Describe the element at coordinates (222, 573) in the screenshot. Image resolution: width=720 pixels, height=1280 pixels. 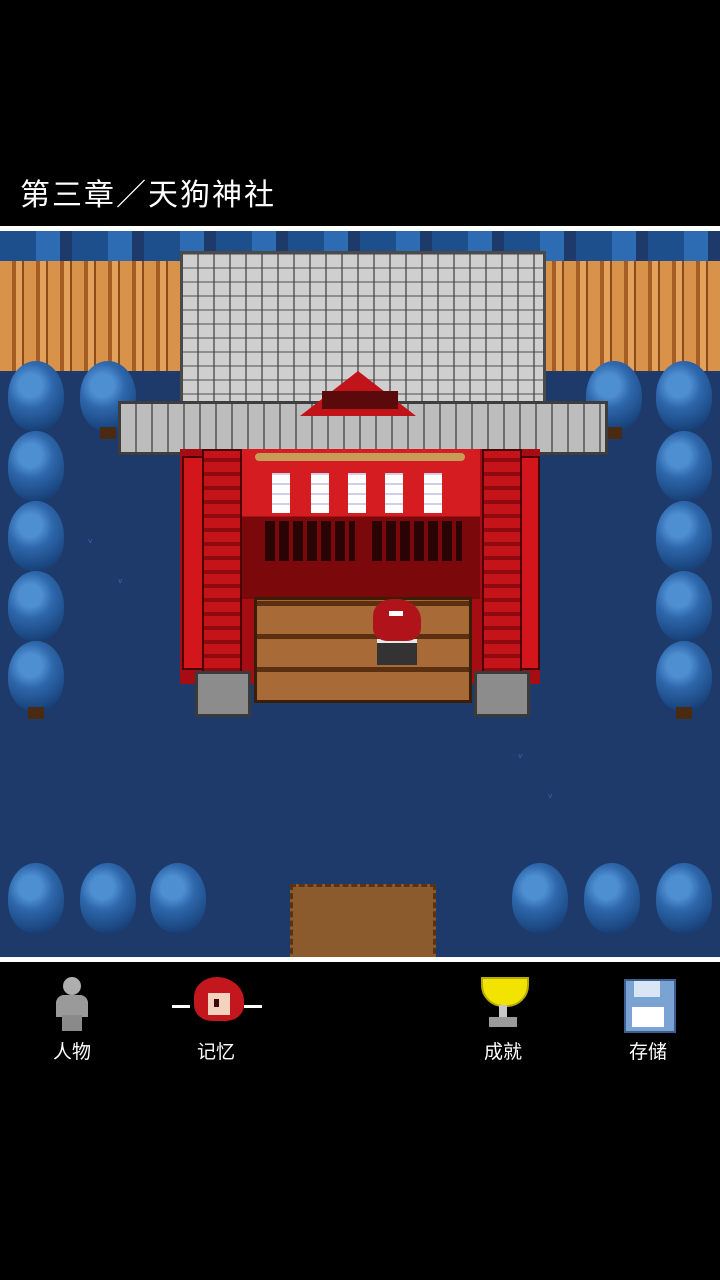
I see `shrine-pillar-left` at that location.